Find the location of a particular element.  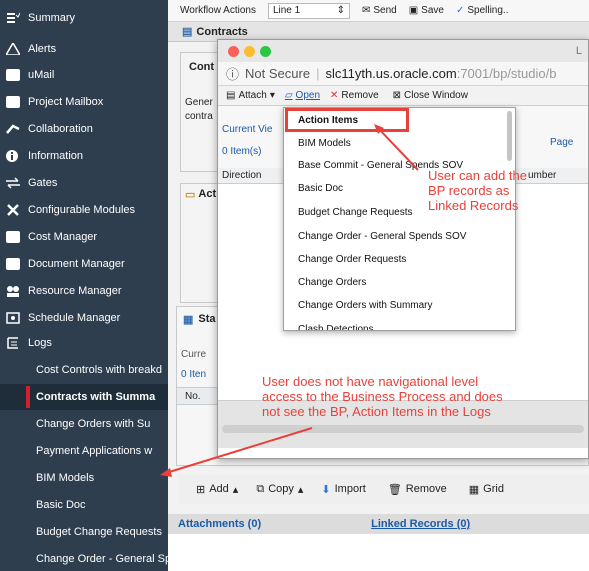

arrow-head-left is located at coordinates (166, 472).